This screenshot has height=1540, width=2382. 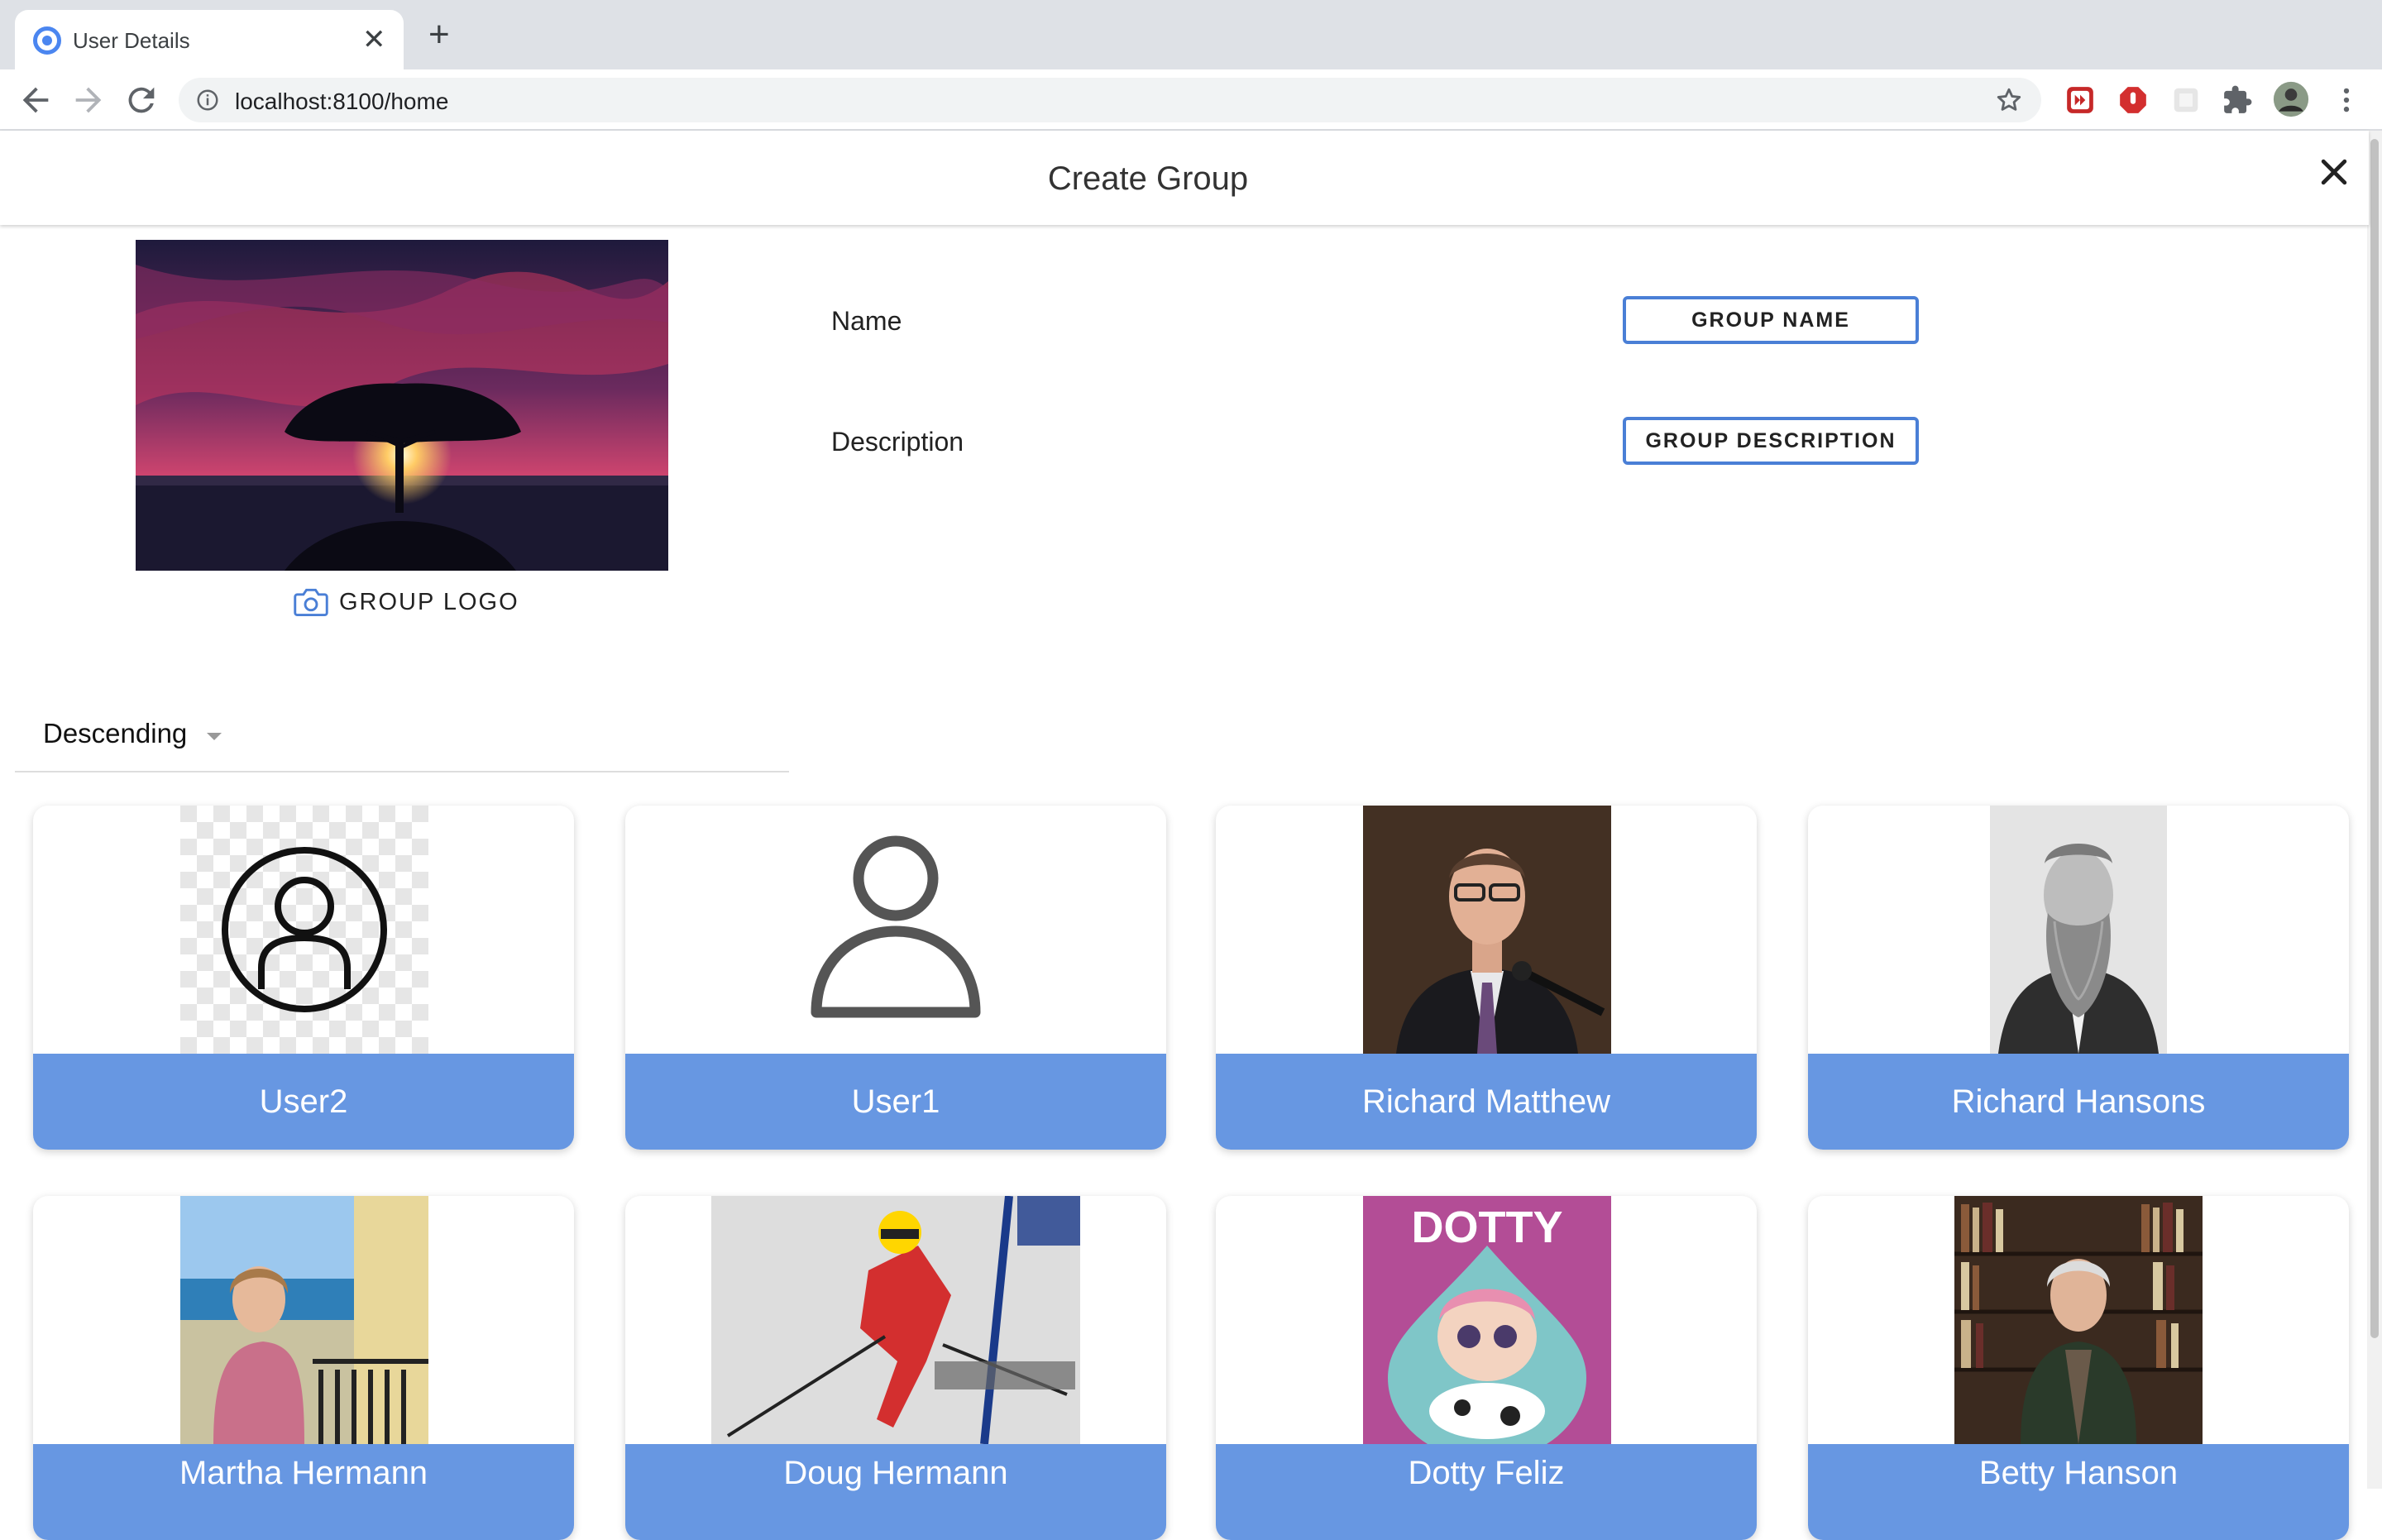 What do you see at coordinates (439, 35) in the screenshot?
I see `new-tab-button: +` at bounding box center [439, 35].